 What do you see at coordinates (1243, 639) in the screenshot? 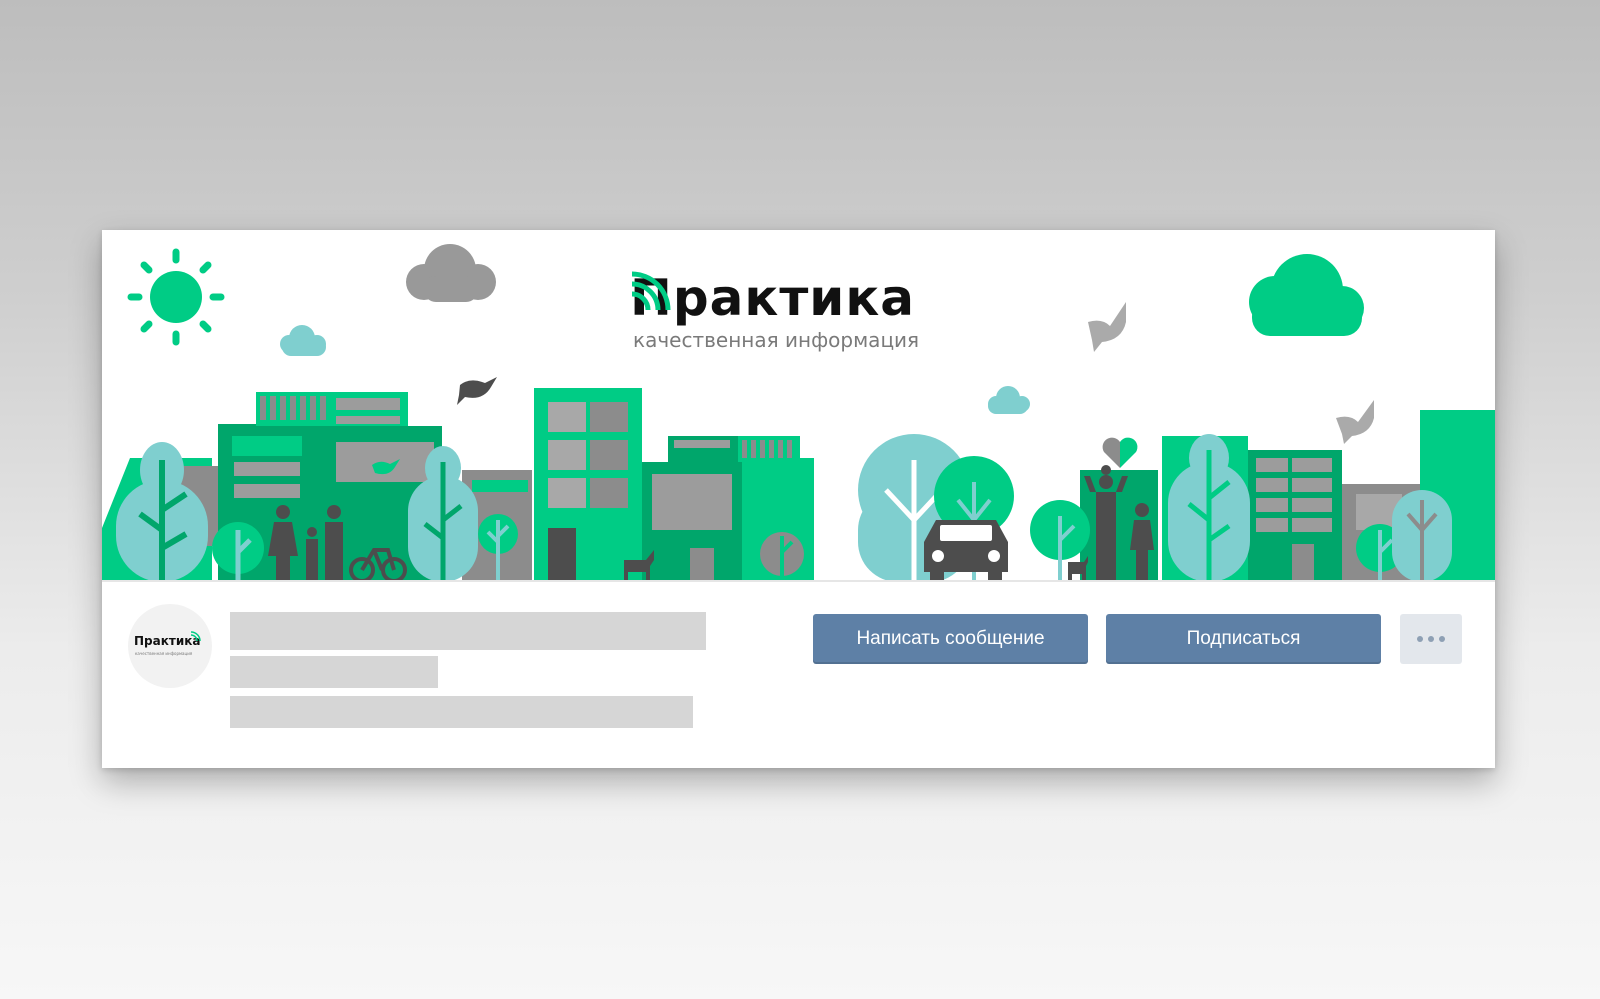
I see `subscribe-button: Подписаться` at bounding box center [1243, 639].